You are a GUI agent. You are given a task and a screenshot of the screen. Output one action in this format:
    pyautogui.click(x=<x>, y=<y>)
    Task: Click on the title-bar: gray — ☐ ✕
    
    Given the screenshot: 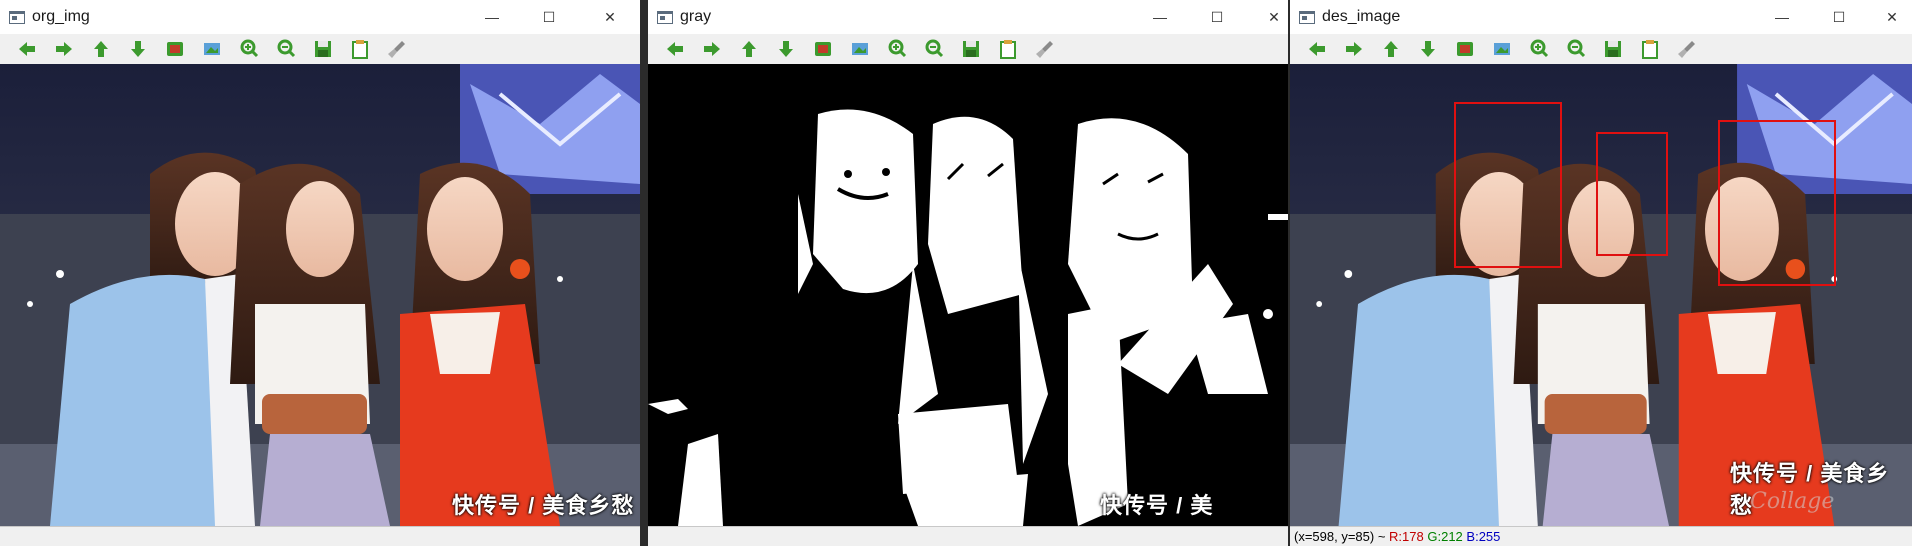 What is the action you would take?
    pyautogui.click(x=968, y=17)
    